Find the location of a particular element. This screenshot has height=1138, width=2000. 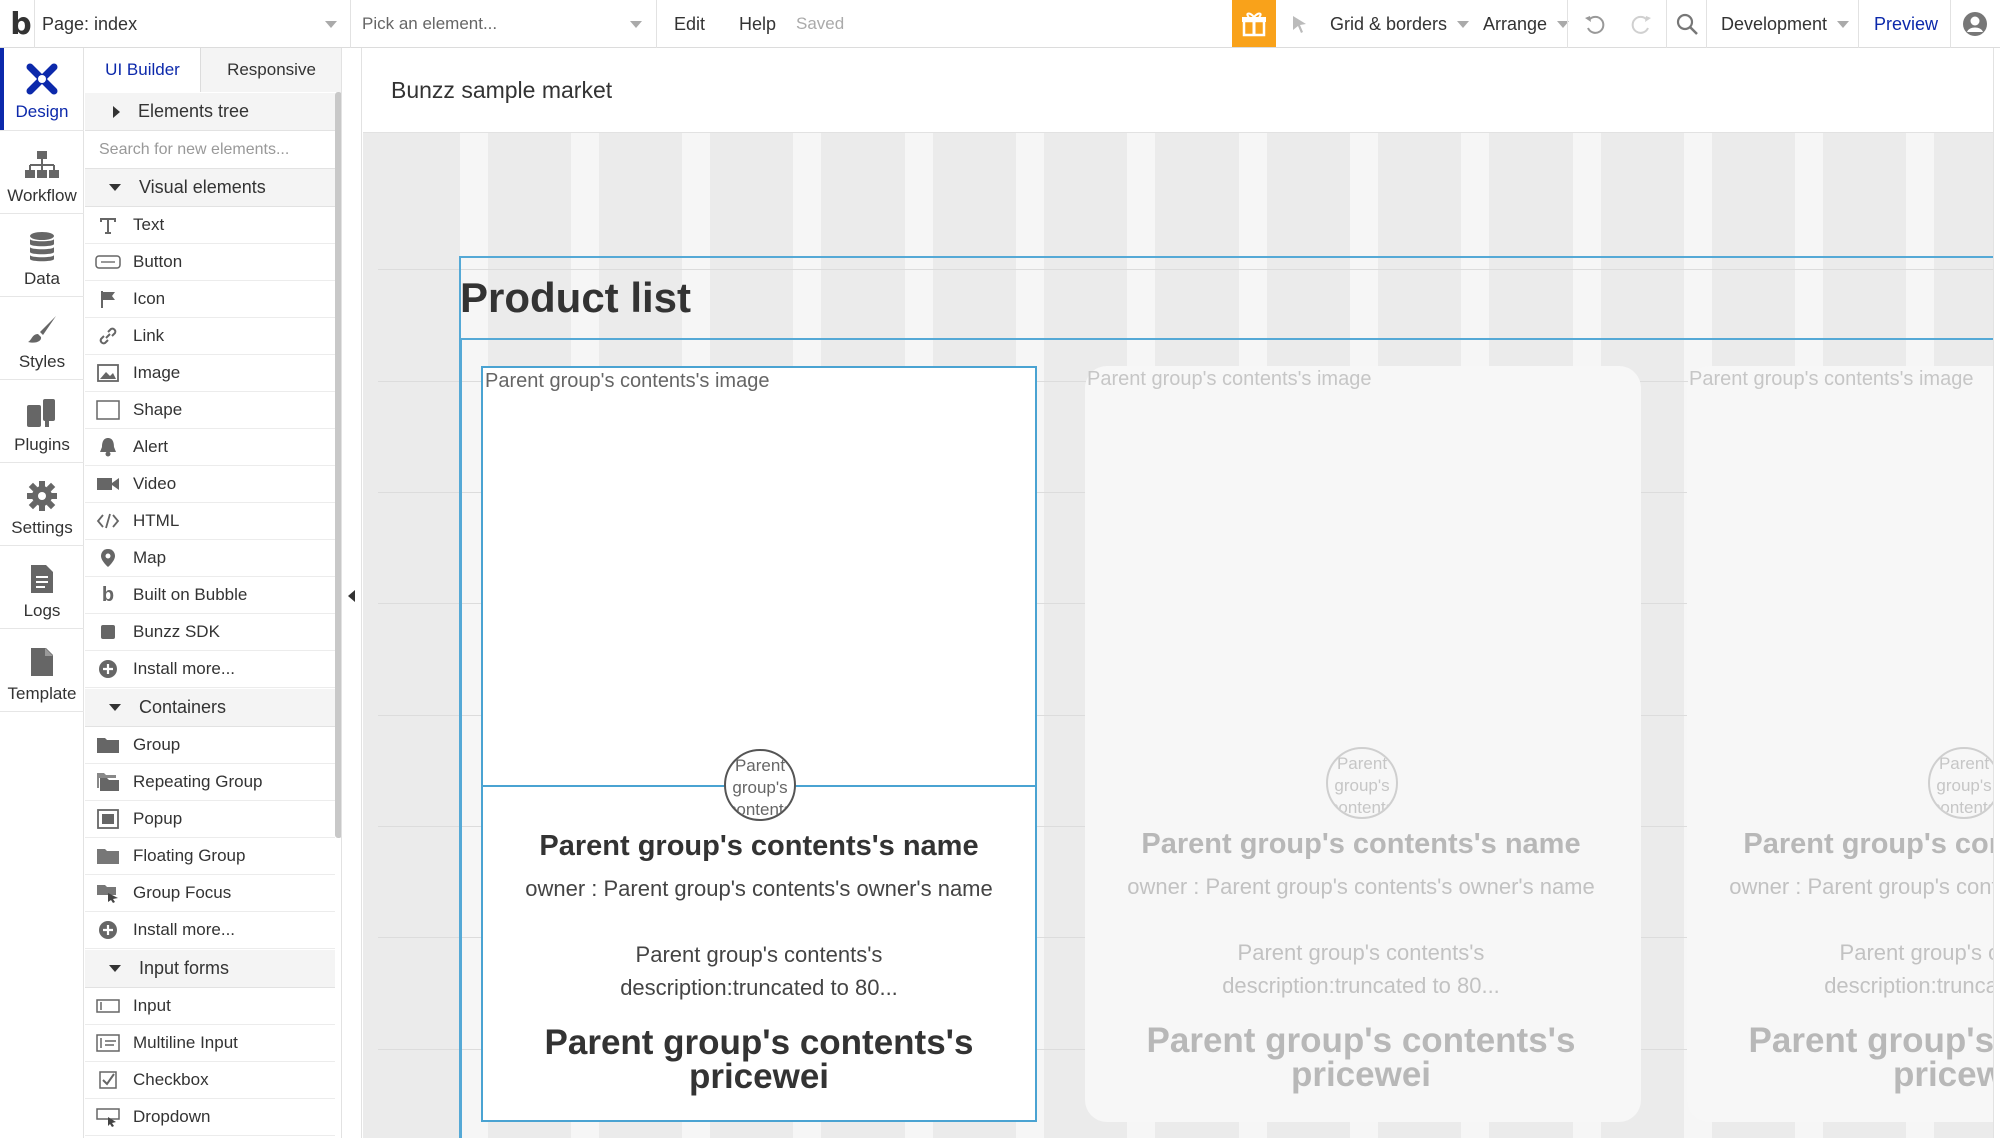

active-nav-indicator is located at coordinates (2, 89).